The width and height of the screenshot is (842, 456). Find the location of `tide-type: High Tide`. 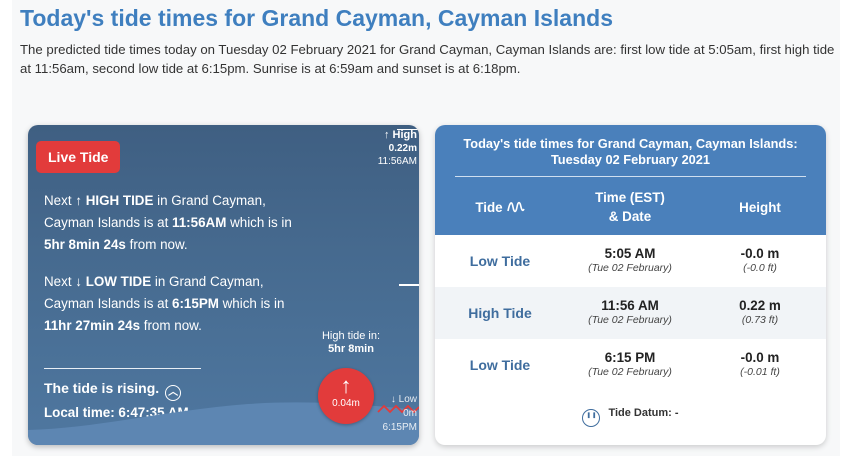

tide-type: High Tide is located at coordinates (500, 313).